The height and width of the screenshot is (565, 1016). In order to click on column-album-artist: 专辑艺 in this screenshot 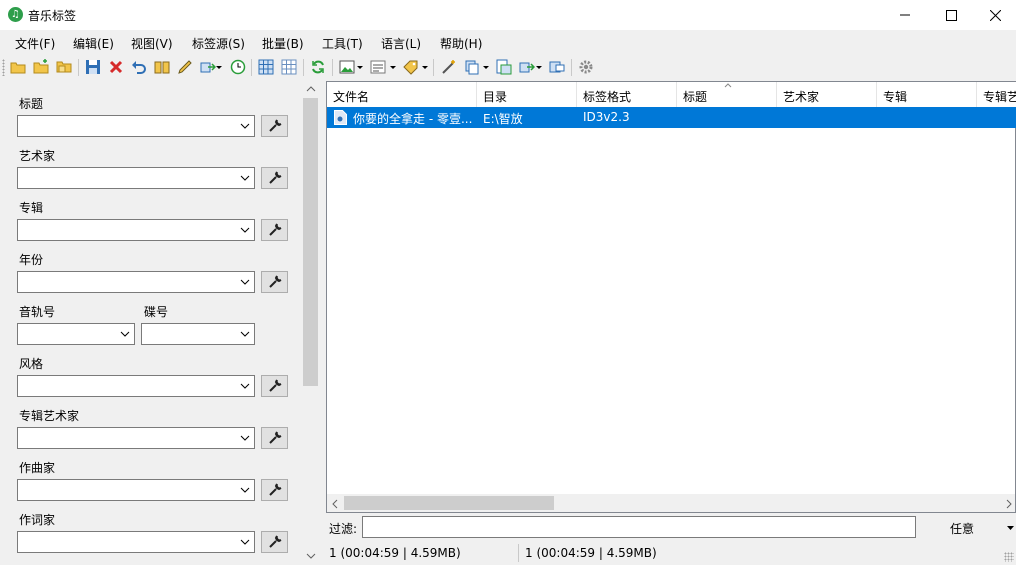, I will do `click(996, 94)`.